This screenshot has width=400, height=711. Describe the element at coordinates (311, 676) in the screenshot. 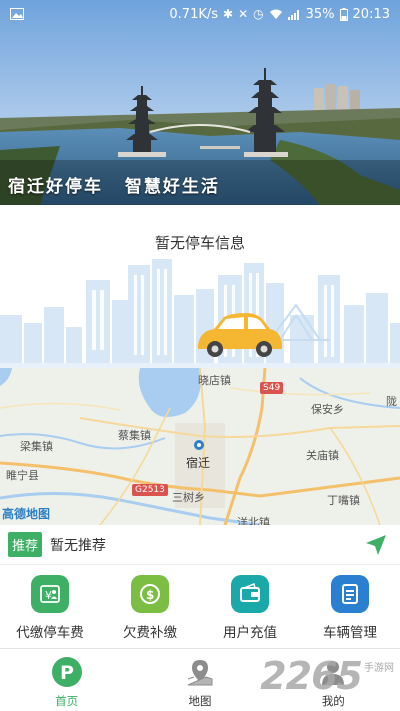

I see `watermark-number: 2265` at that location.